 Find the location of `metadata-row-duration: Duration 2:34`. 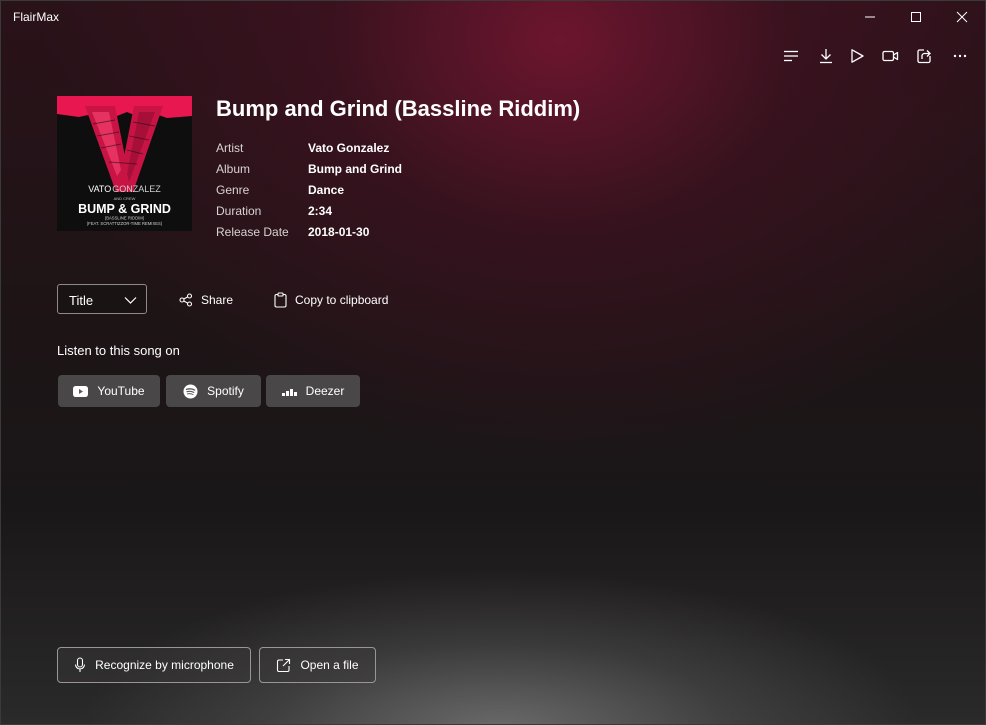

metadata-row-duration: Duration 2:34 is located at coordinates (309, 210).